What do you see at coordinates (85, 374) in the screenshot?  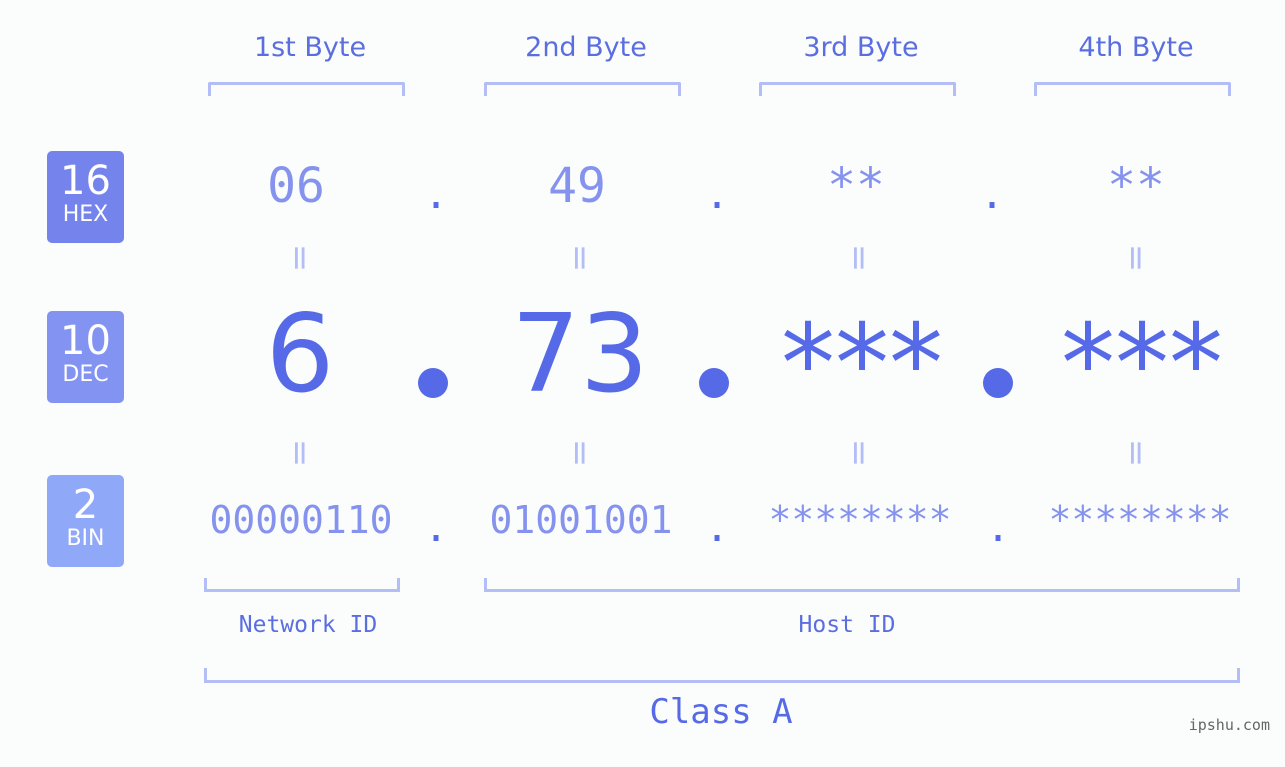 I see `dec-badge-label: DEC` at bounding box center [85, 374].